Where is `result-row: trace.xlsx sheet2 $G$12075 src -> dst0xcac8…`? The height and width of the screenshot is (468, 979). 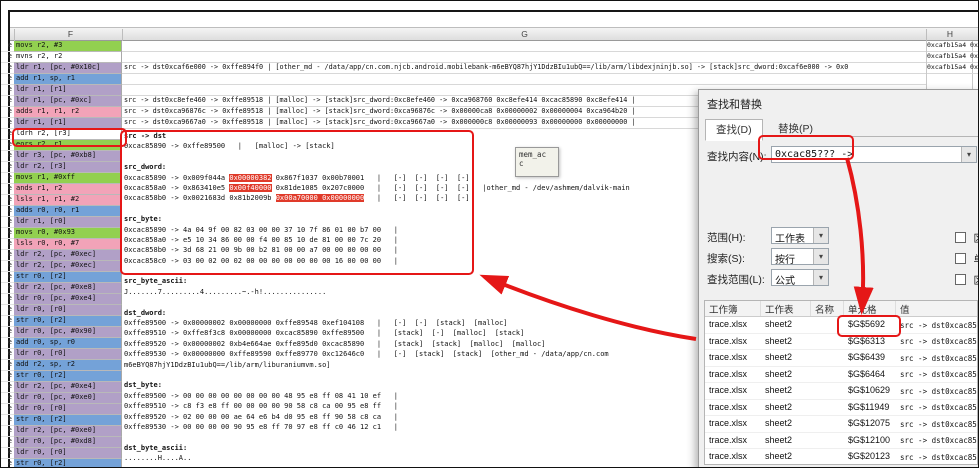
result-row: trace.xlsx sheet2 $G$12075 src -> dst0xcac8… is located at coordinates (841, 424).